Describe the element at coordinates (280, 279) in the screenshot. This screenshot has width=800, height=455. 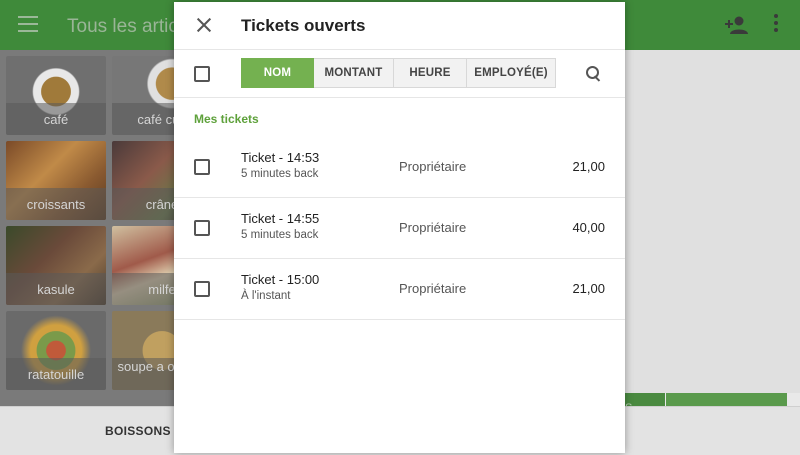
I see `ticket-name: Ticket - 15:00` at that location.